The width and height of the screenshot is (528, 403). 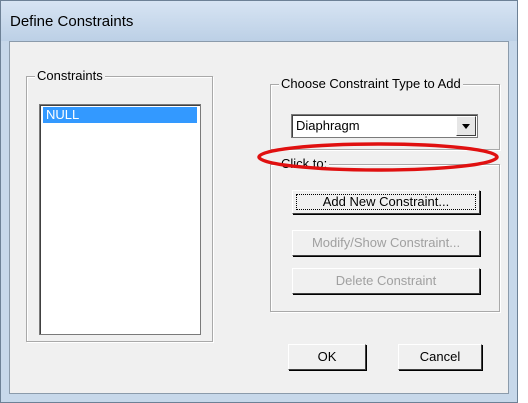 I want to click on constraints-group-label: Constraints, so click(x=70, y=76).